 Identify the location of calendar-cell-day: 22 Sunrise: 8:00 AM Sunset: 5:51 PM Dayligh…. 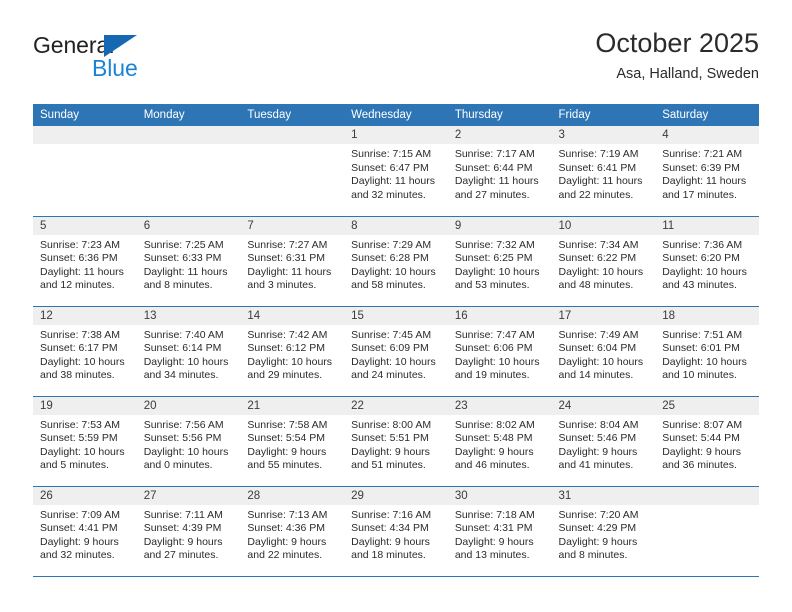
(396, 441).